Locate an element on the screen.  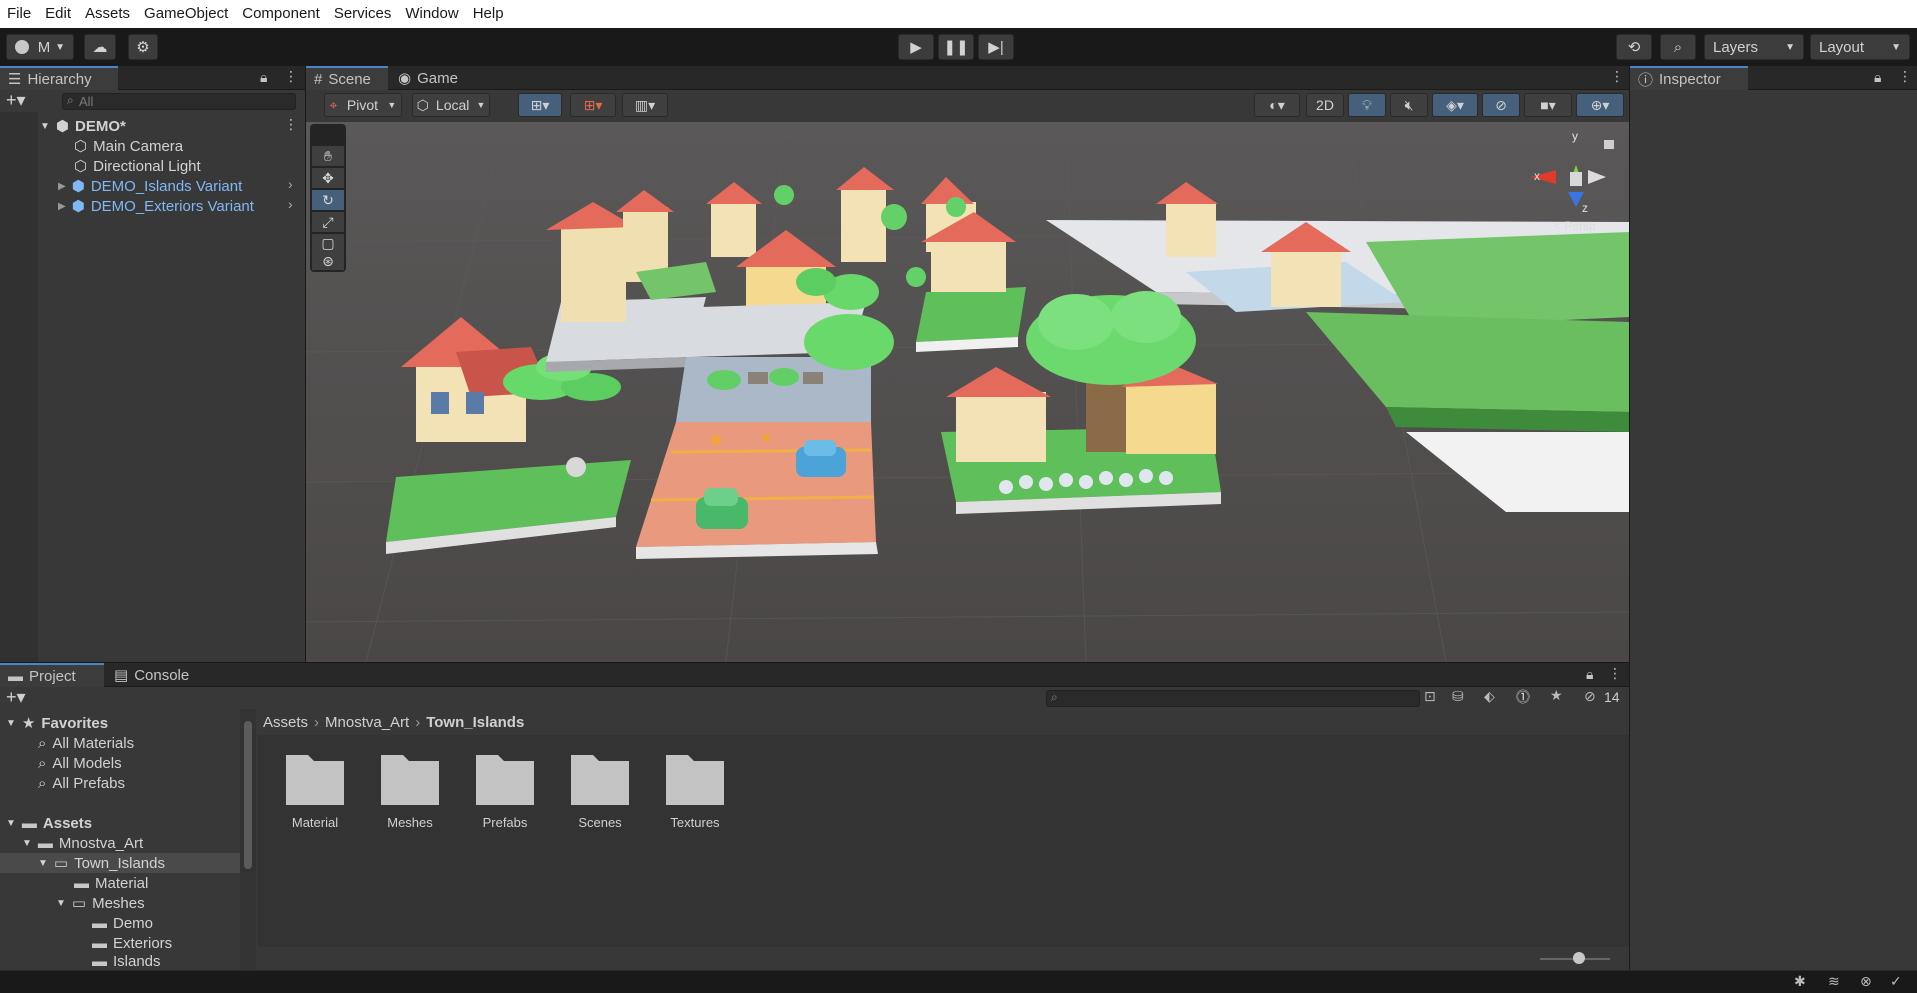
menu-file: File is located at coordinates (19, 14).